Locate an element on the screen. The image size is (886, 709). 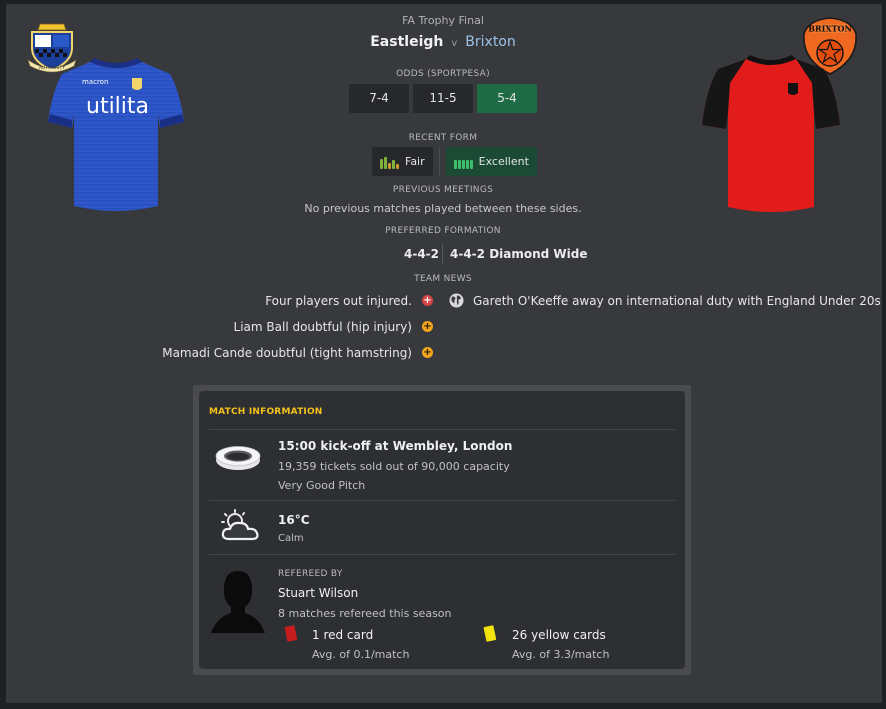
referee-label: REFEREED BY is located at coordinates (310, 574).